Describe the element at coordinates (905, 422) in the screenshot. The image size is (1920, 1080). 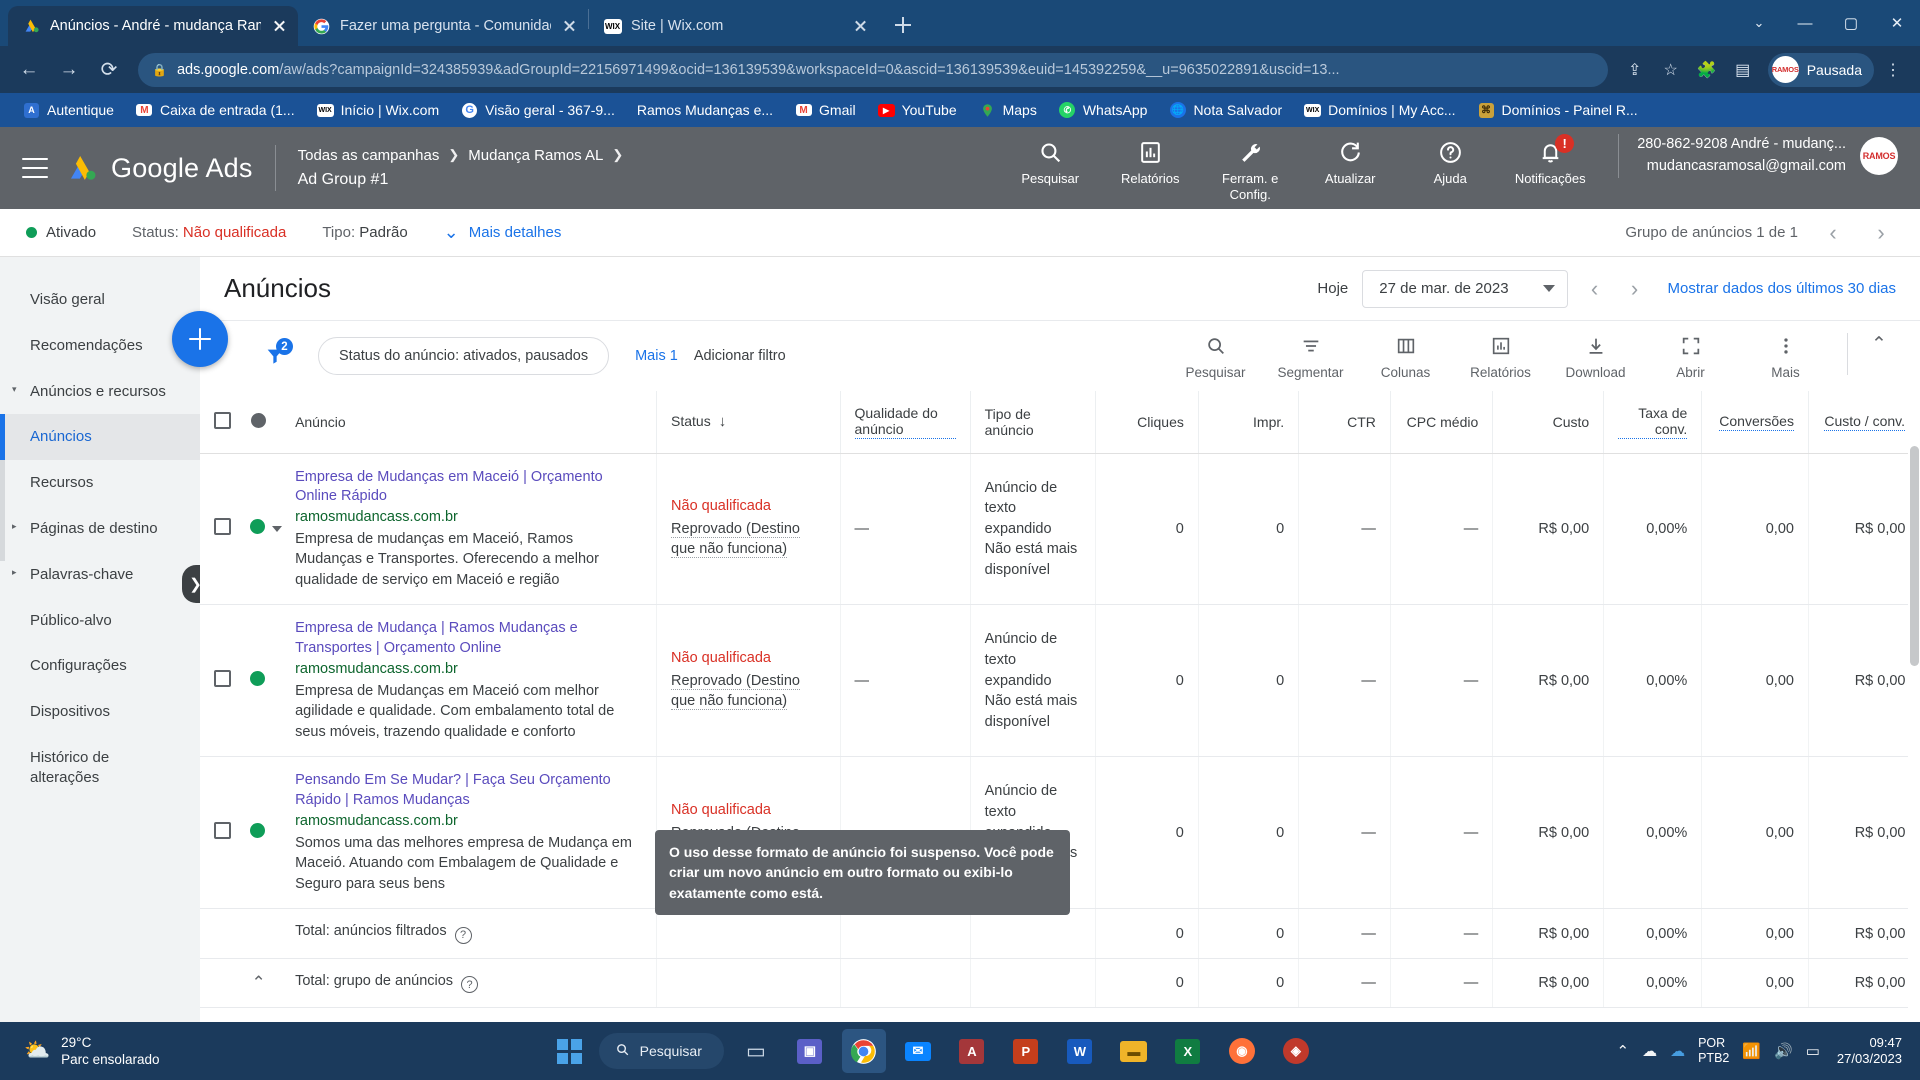
I see `column-header-qualidade: Qualidade do anúncio` at that location.